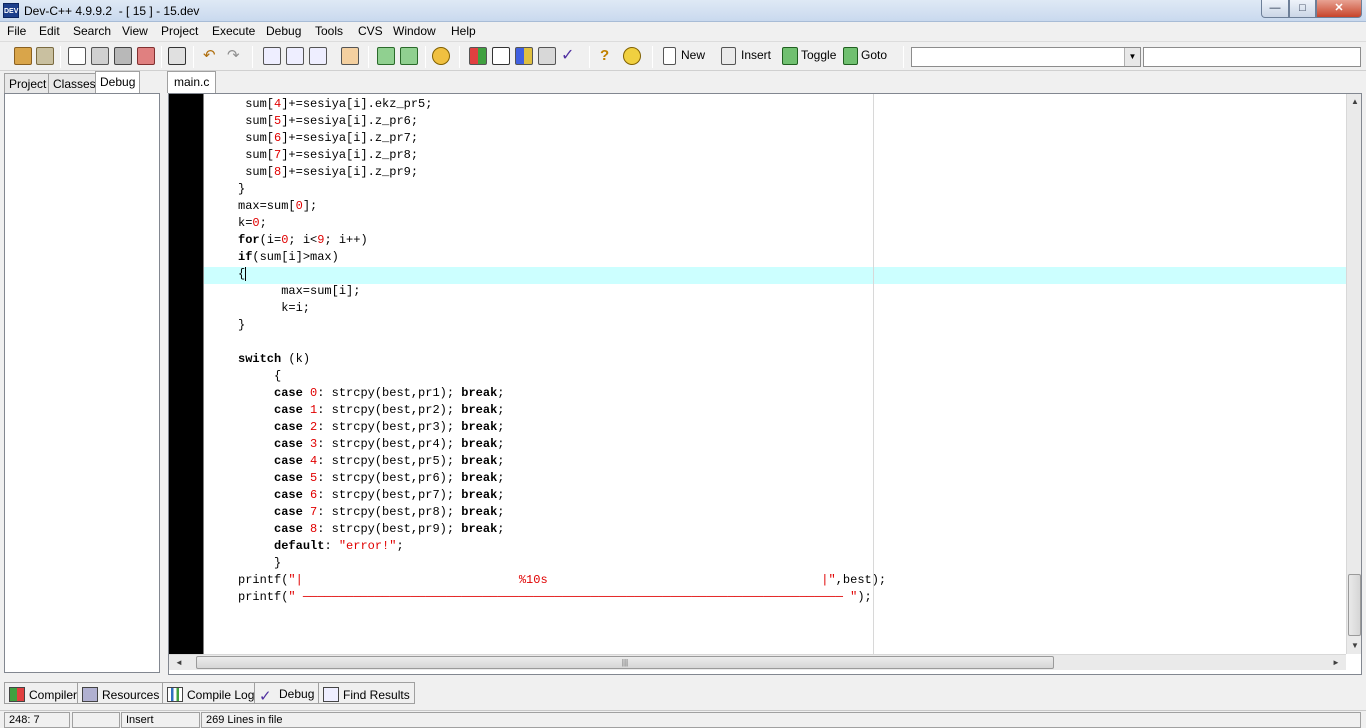 This screenshot has width=1366, height=728. I want to click on find-icon, so click(272, 56).